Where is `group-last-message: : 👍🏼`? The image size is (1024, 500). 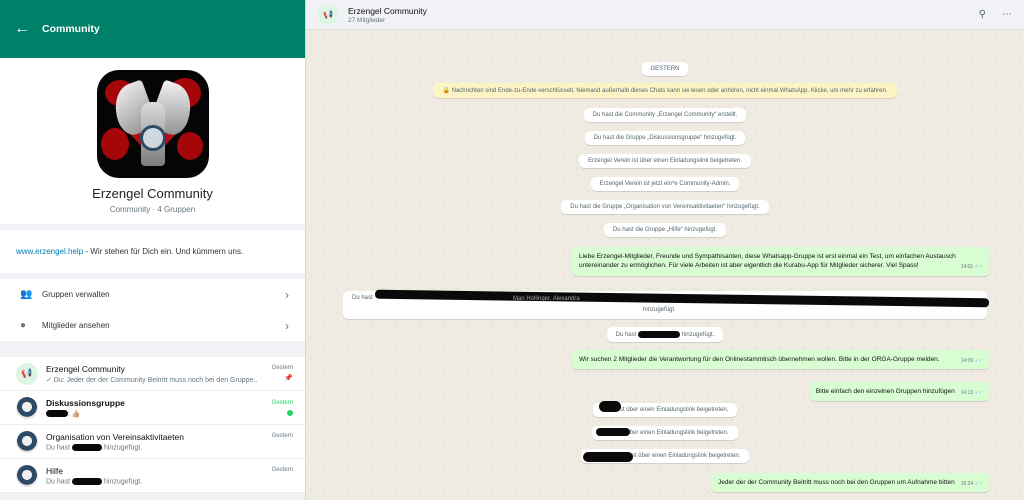
group-last-message: : 👍🏼 is located at coordinates (151, 414).